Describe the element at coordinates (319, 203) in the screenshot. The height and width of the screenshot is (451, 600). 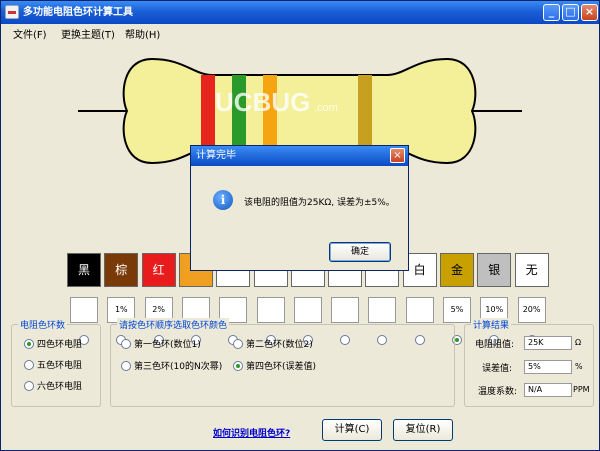
I see `dialog-message: 该电阻的阻值为25KΩ, 误差为±5%。` at that location.